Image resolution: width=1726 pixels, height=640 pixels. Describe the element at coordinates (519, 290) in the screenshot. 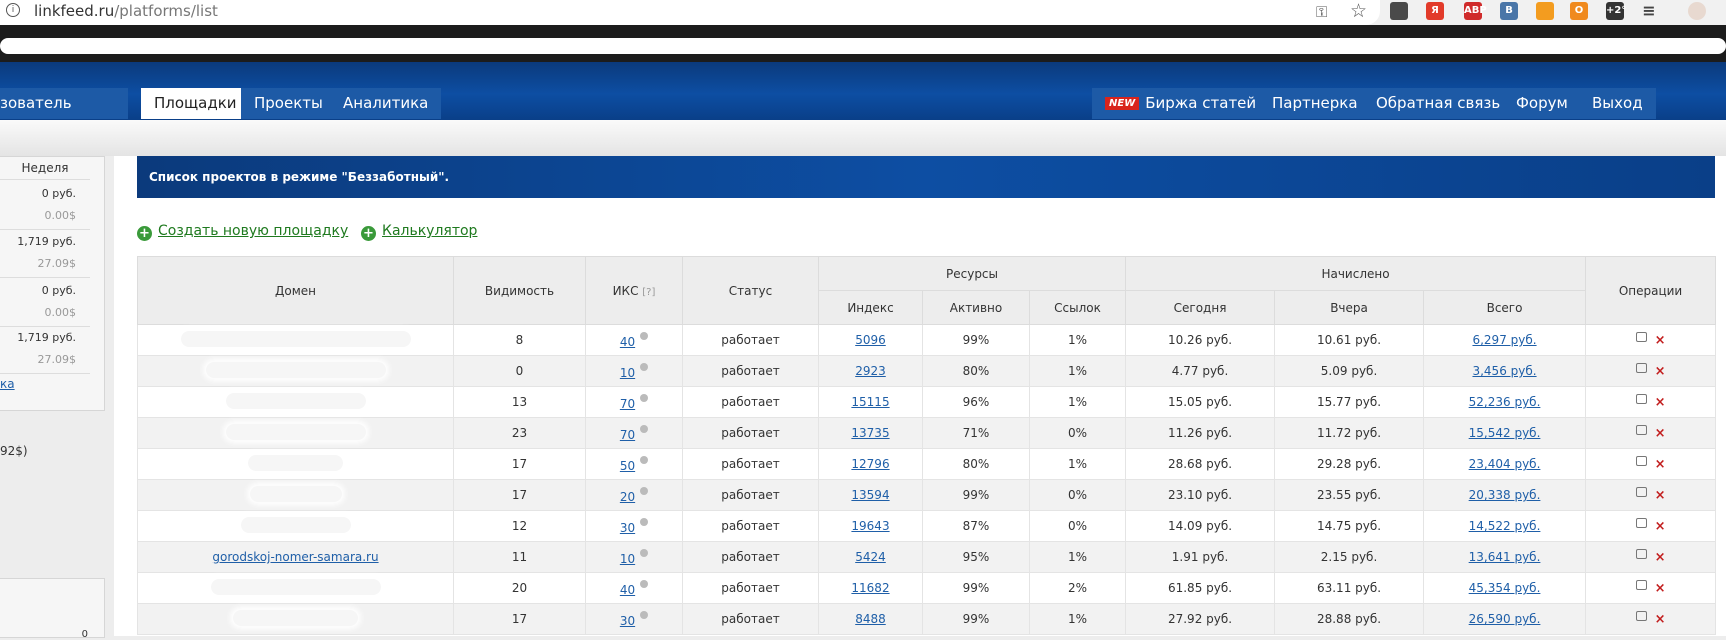

I see `col-visibility: Видимость` at that location.